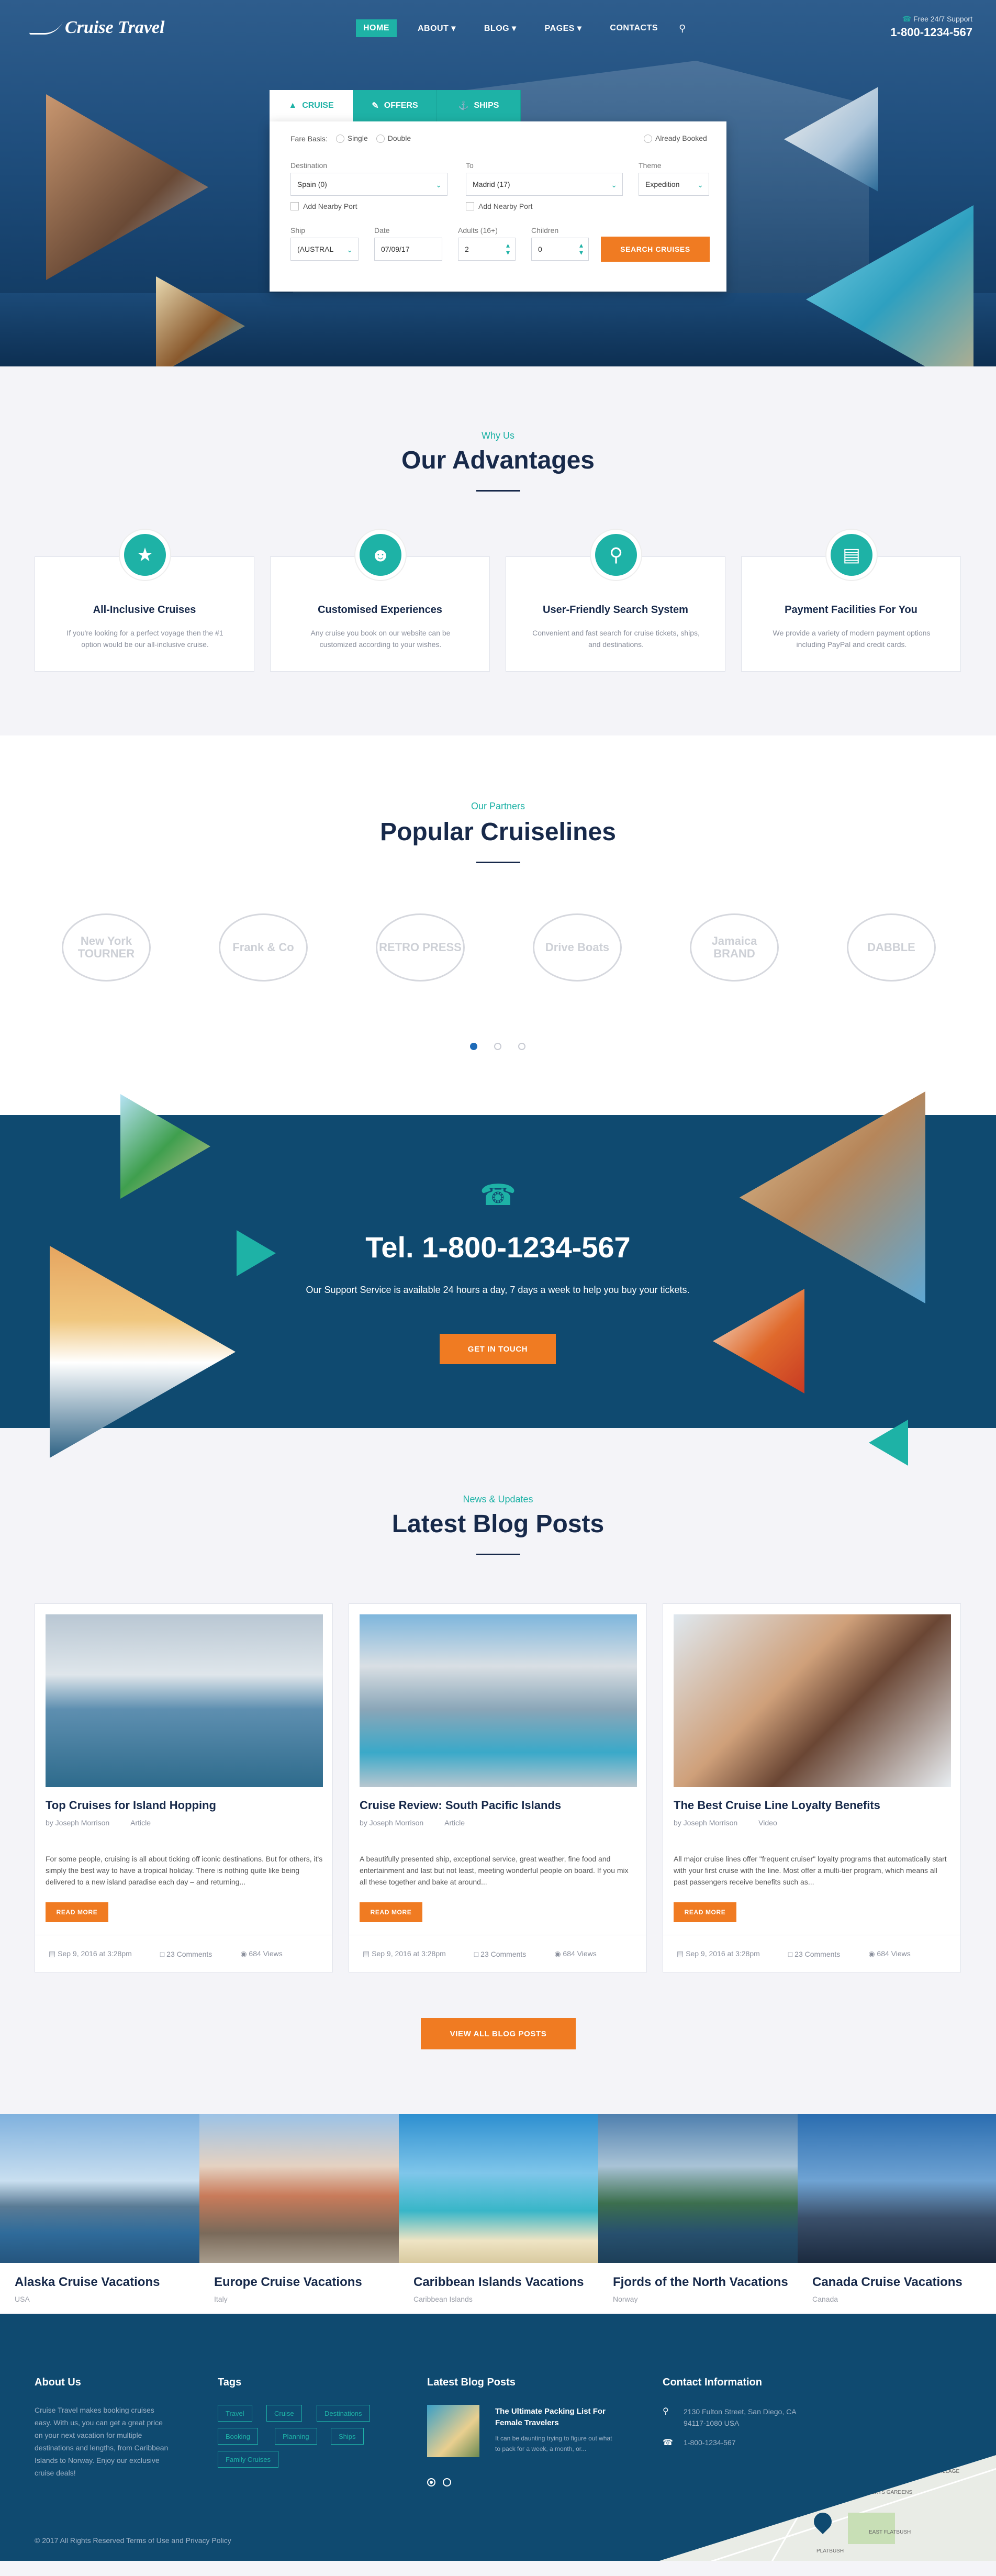 Image resolution: width=996 pixels, height=2576 pixels. I want to click on map-label: LEFFERTS GARDENS, so click(885, 2492).